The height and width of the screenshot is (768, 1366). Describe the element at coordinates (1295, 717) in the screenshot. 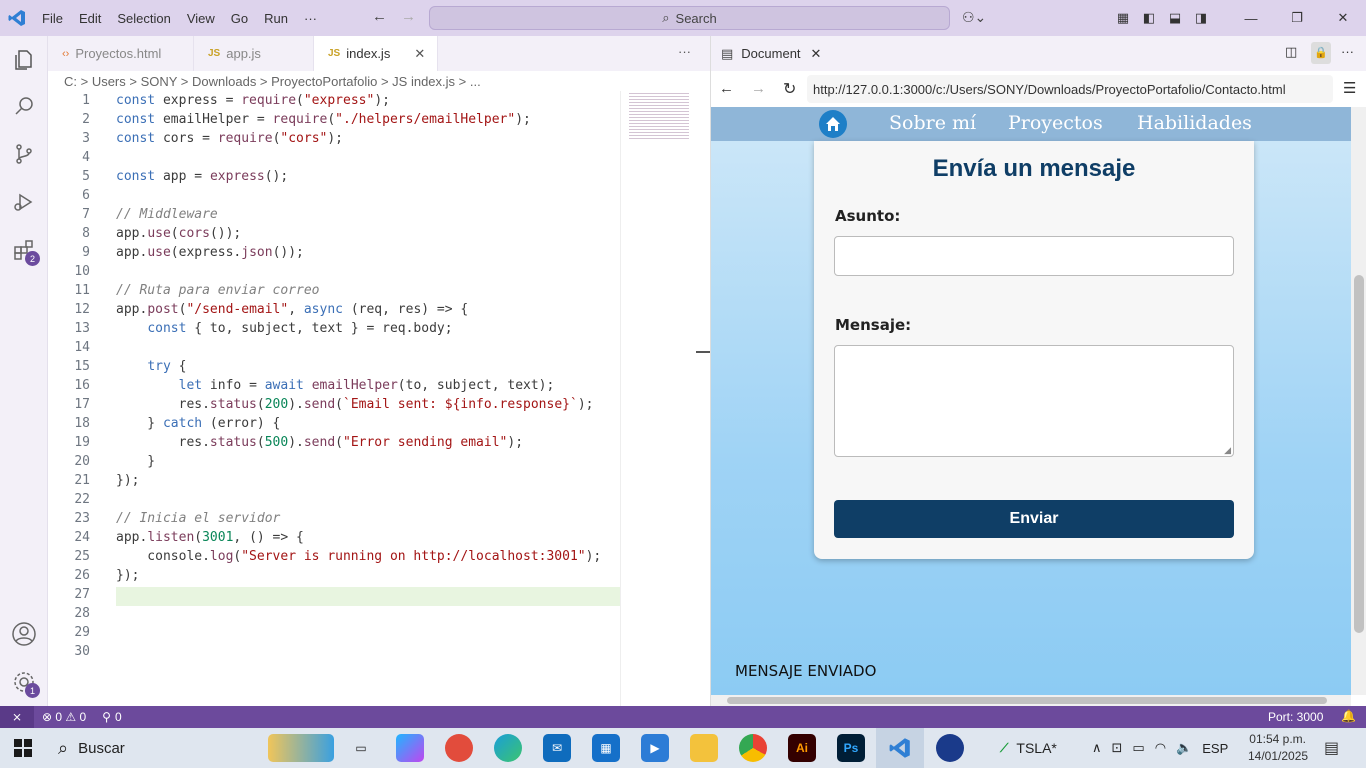

I see `port-status: Port: 3000` at that location.